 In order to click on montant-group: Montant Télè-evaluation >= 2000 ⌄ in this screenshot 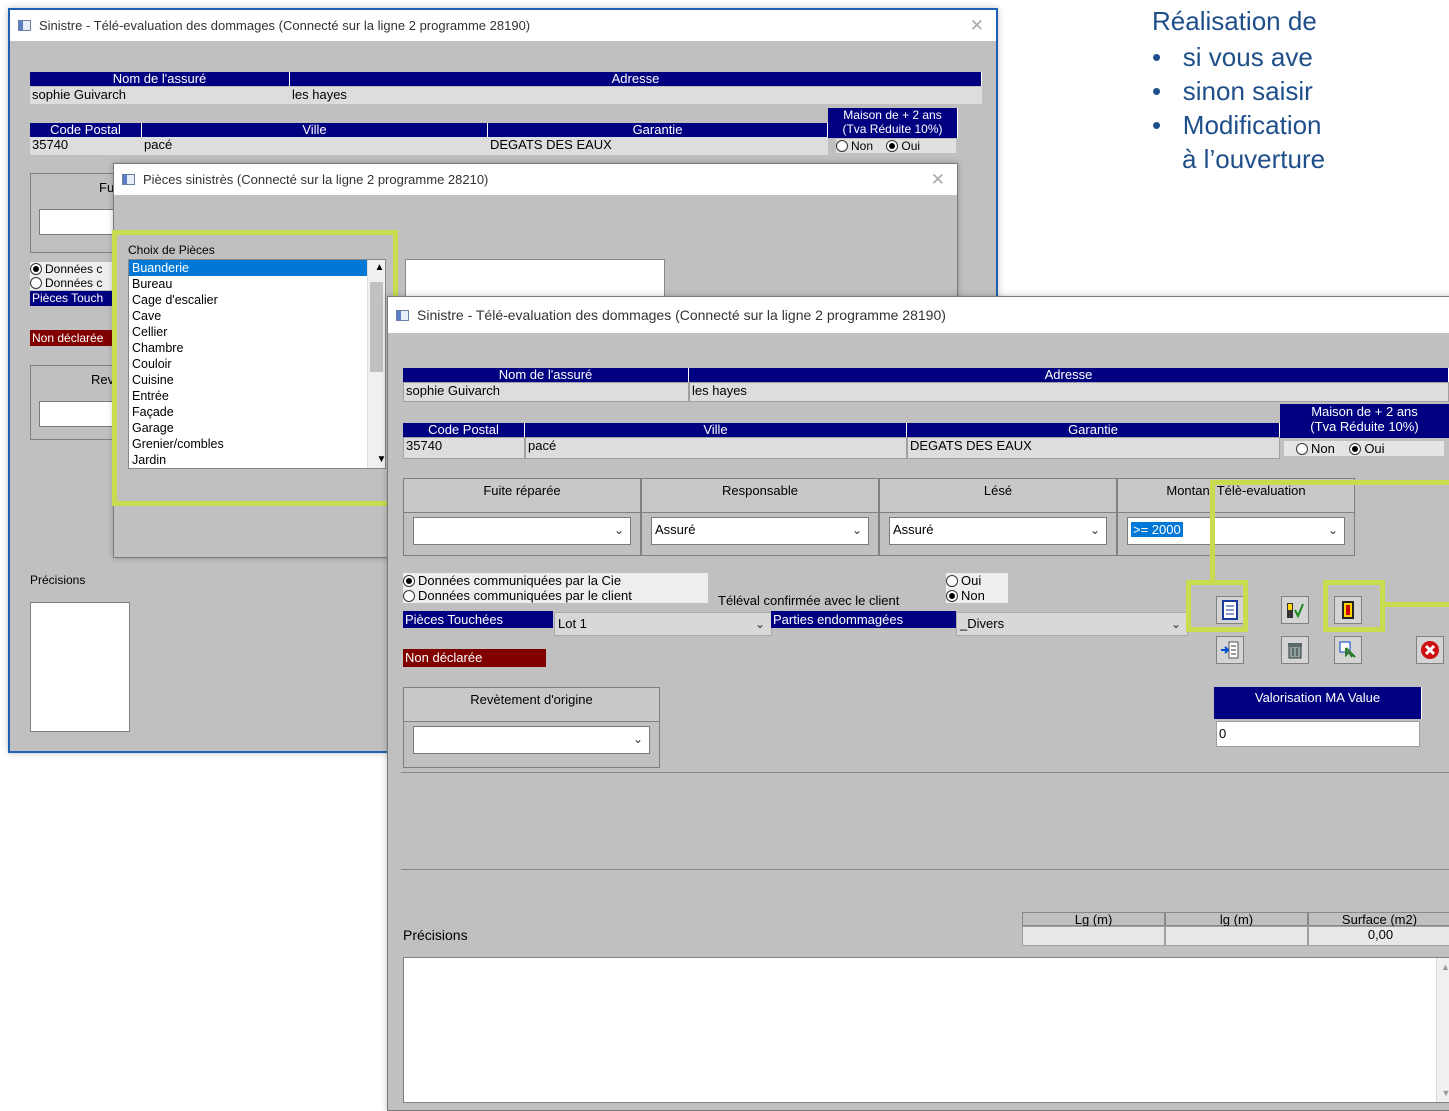, I will do `click(1236, 517)`.